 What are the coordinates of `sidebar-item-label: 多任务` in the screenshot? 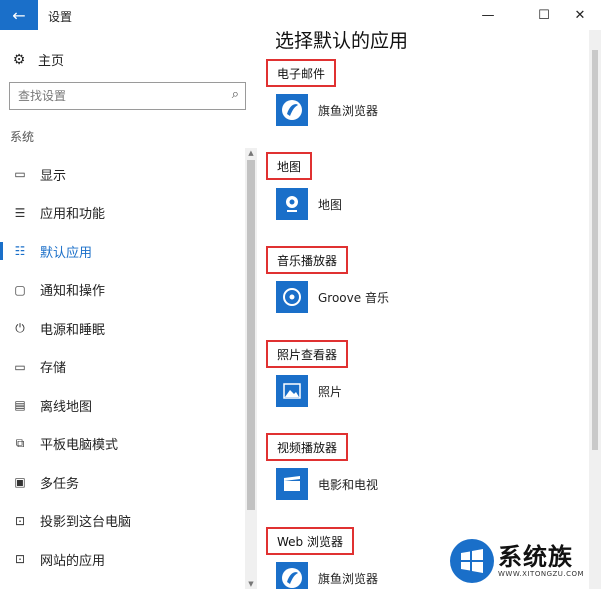 It's located at (60, 484).